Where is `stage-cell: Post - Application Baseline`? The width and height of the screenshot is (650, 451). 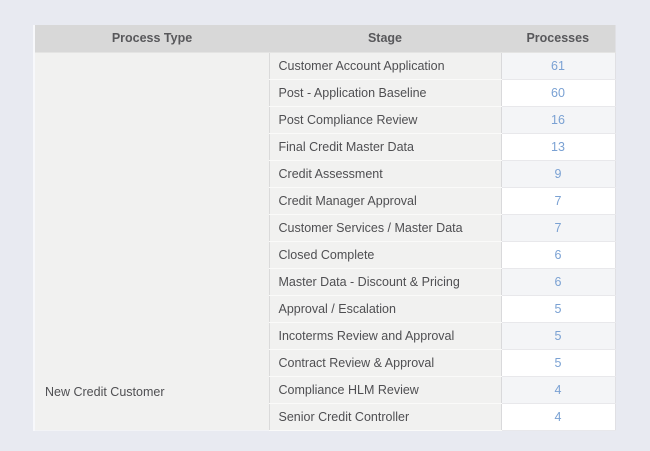 stage-cell: Post - Application Baseline is located at coordinates (384, 93).